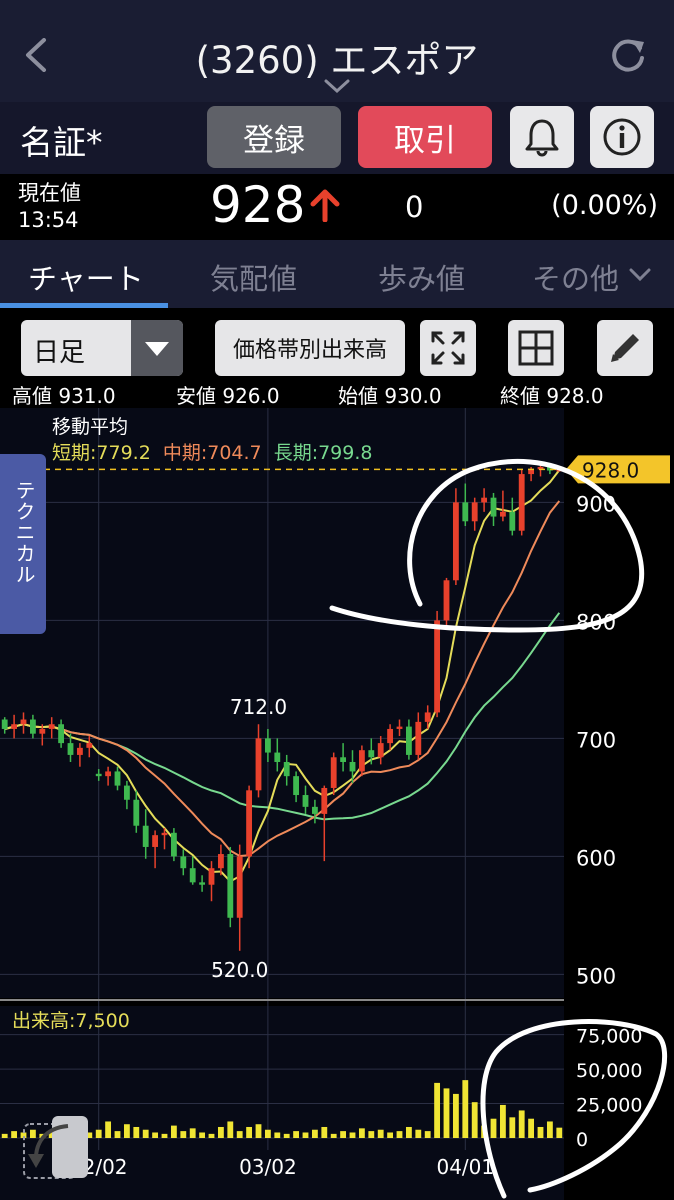 The height and width of the screenshot is (1200, 674). What do you see at coordinates (55, 1147) in the screenshot?
I see `back-navigation-icon` at bounding box center [55, 1147].